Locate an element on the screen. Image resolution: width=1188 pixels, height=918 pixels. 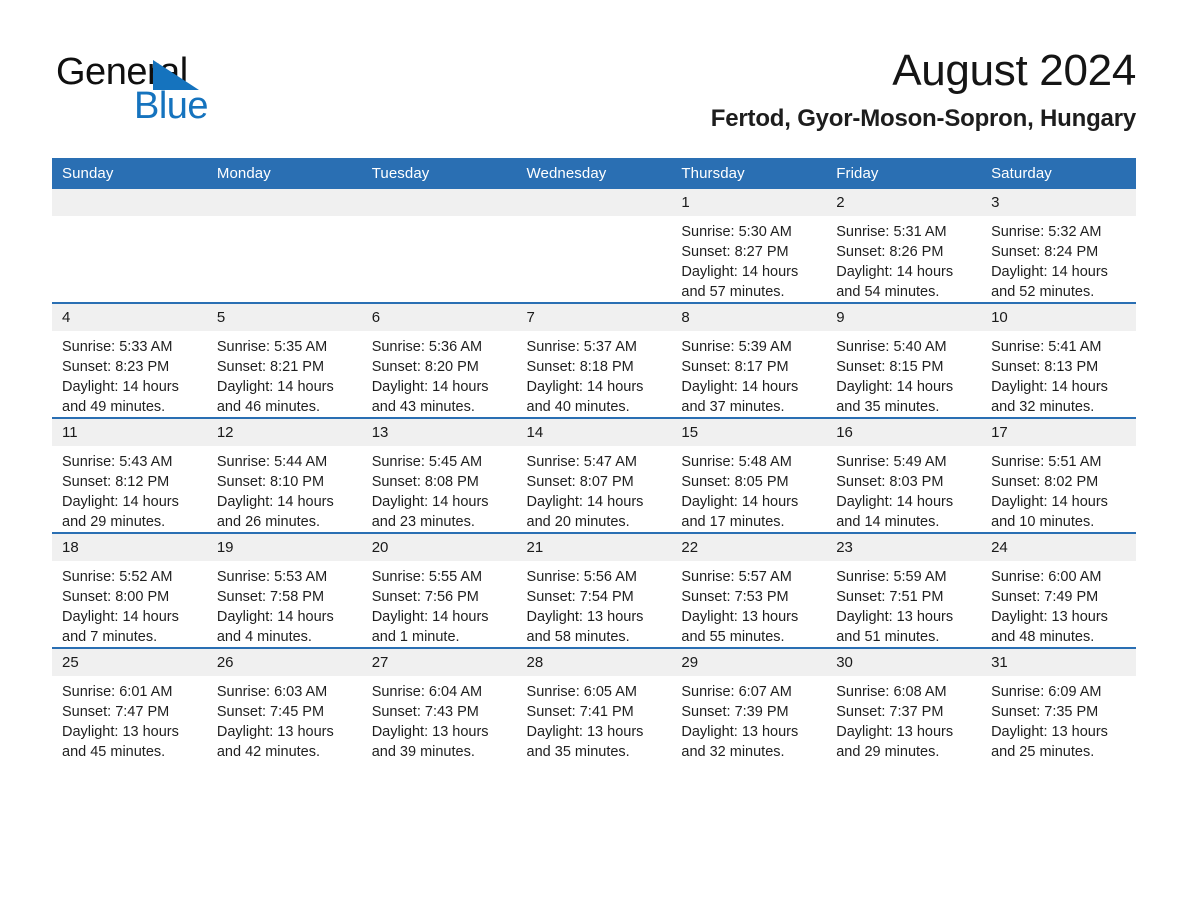
daylight-text: Daylight: 14 hours and 35 minutes. is located at coordinates (895, 397).